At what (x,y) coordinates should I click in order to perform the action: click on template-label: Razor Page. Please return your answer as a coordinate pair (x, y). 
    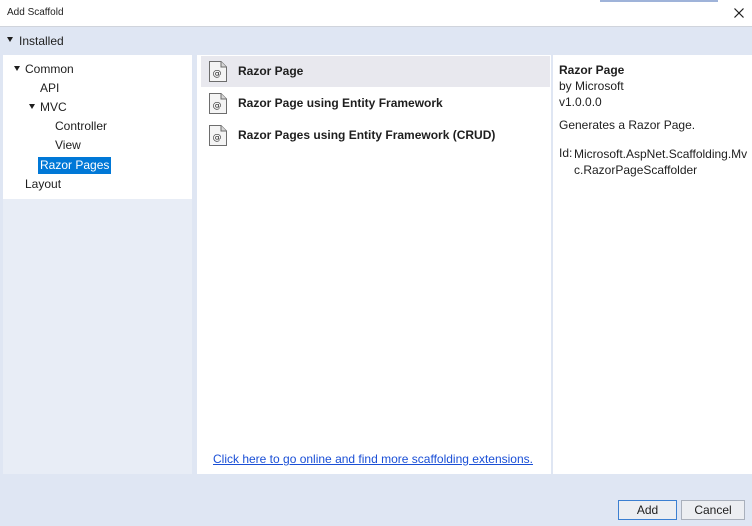
    Looking at the image, I should click on (271, 71).